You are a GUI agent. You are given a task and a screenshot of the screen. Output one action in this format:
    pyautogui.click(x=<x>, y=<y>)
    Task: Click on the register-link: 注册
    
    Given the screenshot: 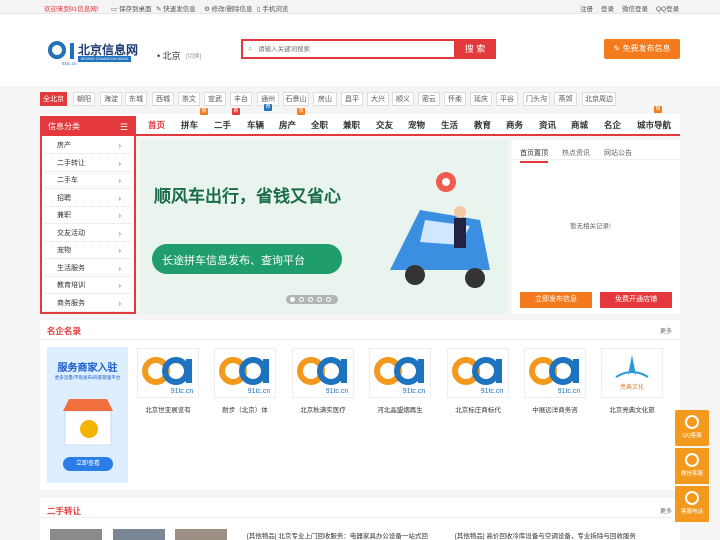 What is the action you would take?
    pyautogui.click(x=586, y=8)
    